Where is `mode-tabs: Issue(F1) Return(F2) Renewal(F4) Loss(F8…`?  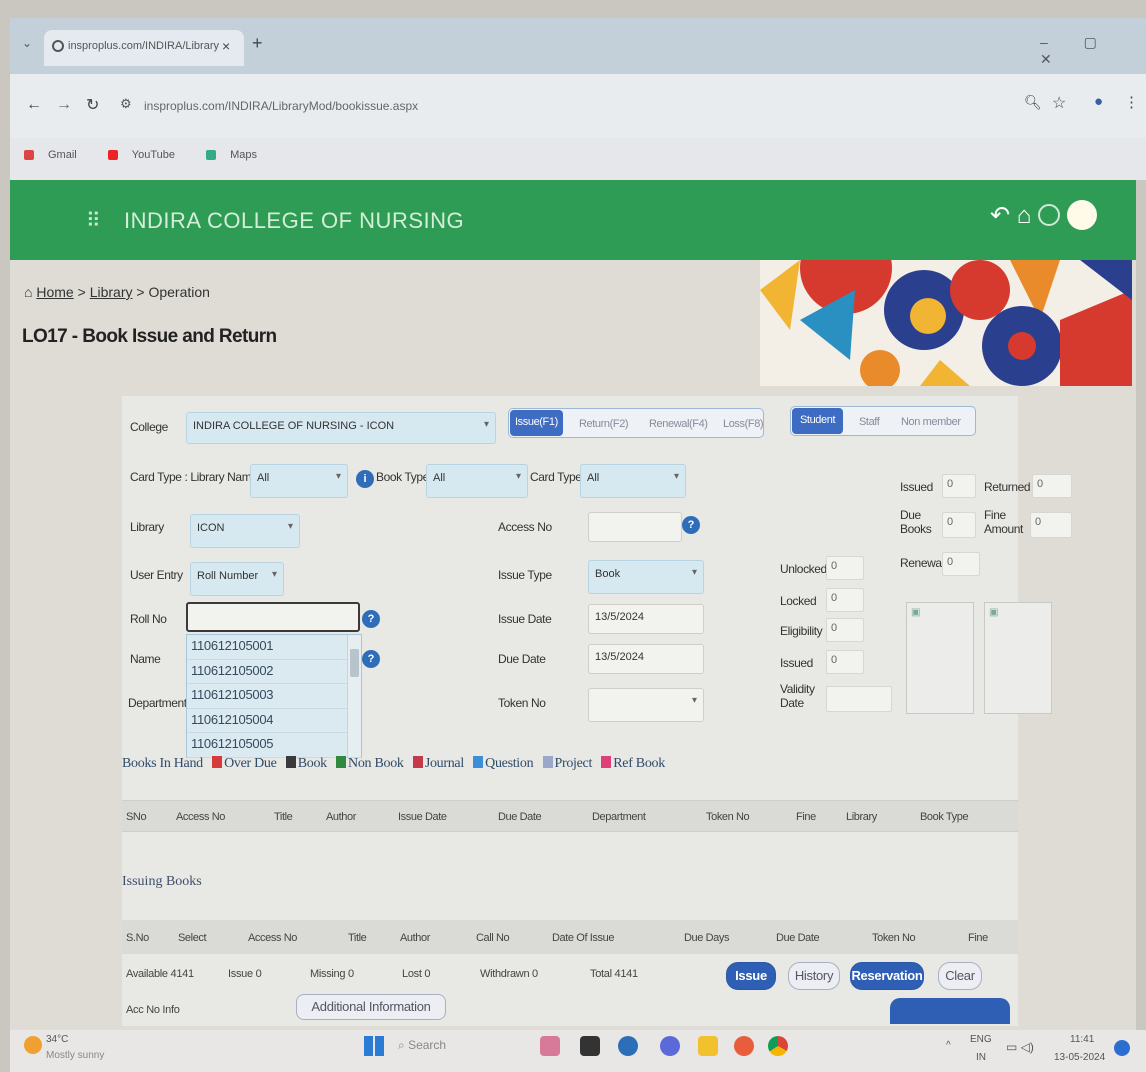 mode-tabs: Issue(F1) Return(F2) Renewal(F4) Loss(F8… is located at coordinates (636, 423).